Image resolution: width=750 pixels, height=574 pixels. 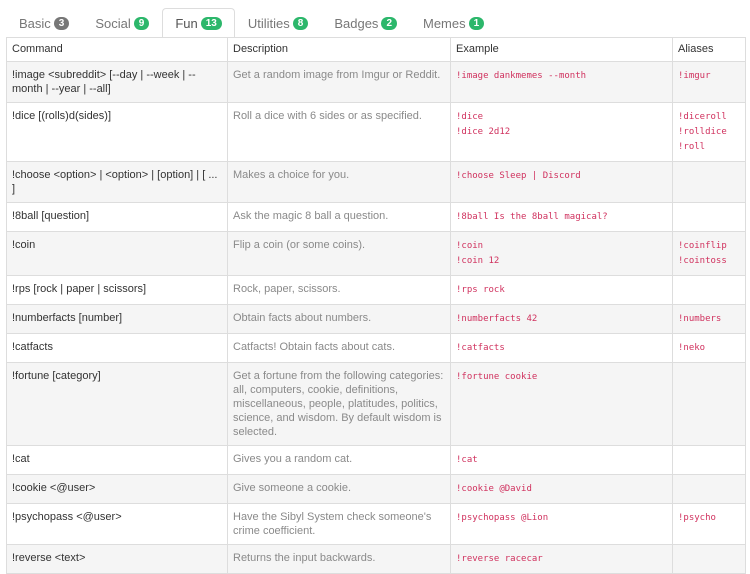 I want to click on command-cell: !catfacts, so click(x=117, y=348).